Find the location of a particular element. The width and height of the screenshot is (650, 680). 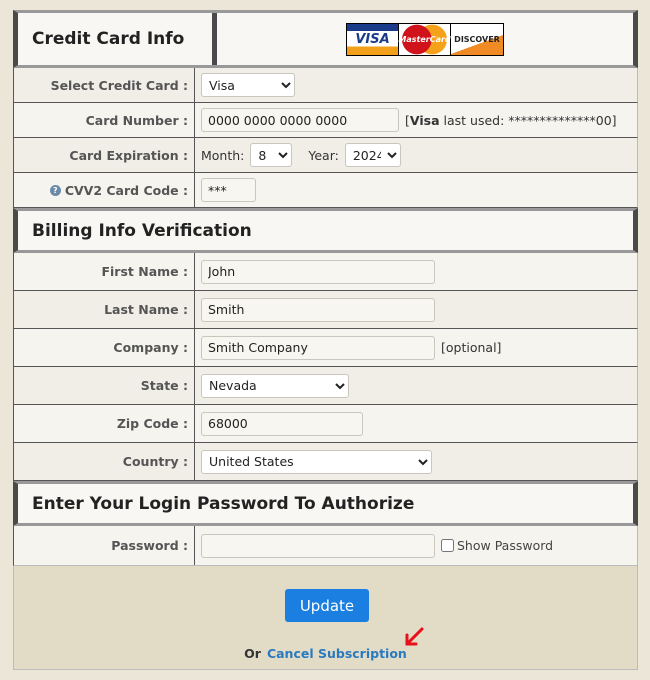

zip-label: Zip Code : is located at coordinates (104, 423).